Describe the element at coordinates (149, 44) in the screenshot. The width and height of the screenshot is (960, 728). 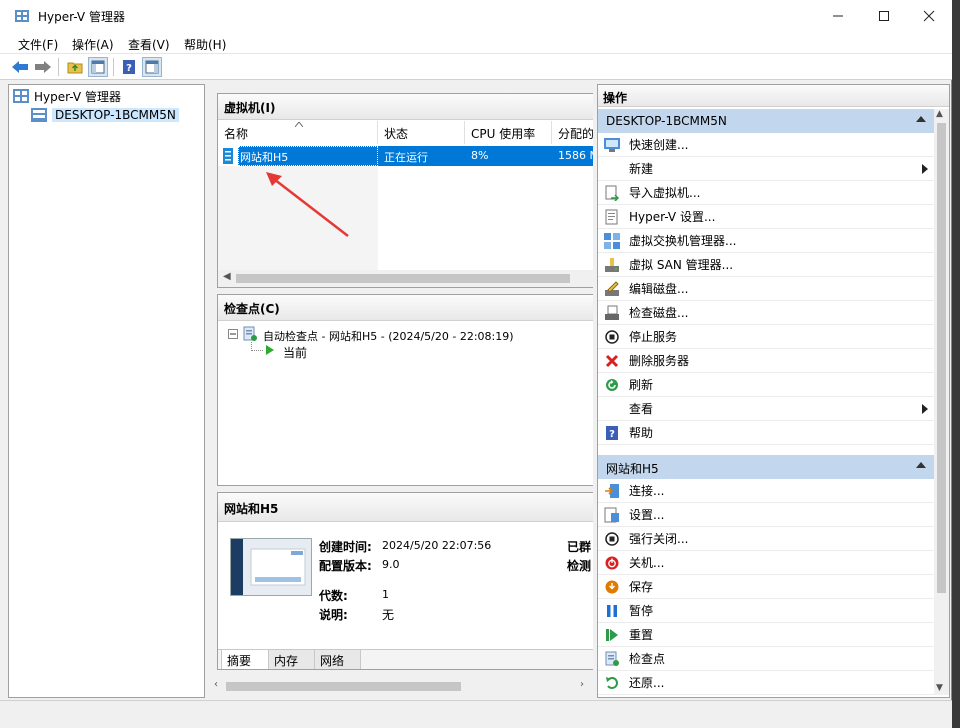
I see `menu-view: 查看(V)` at that location.